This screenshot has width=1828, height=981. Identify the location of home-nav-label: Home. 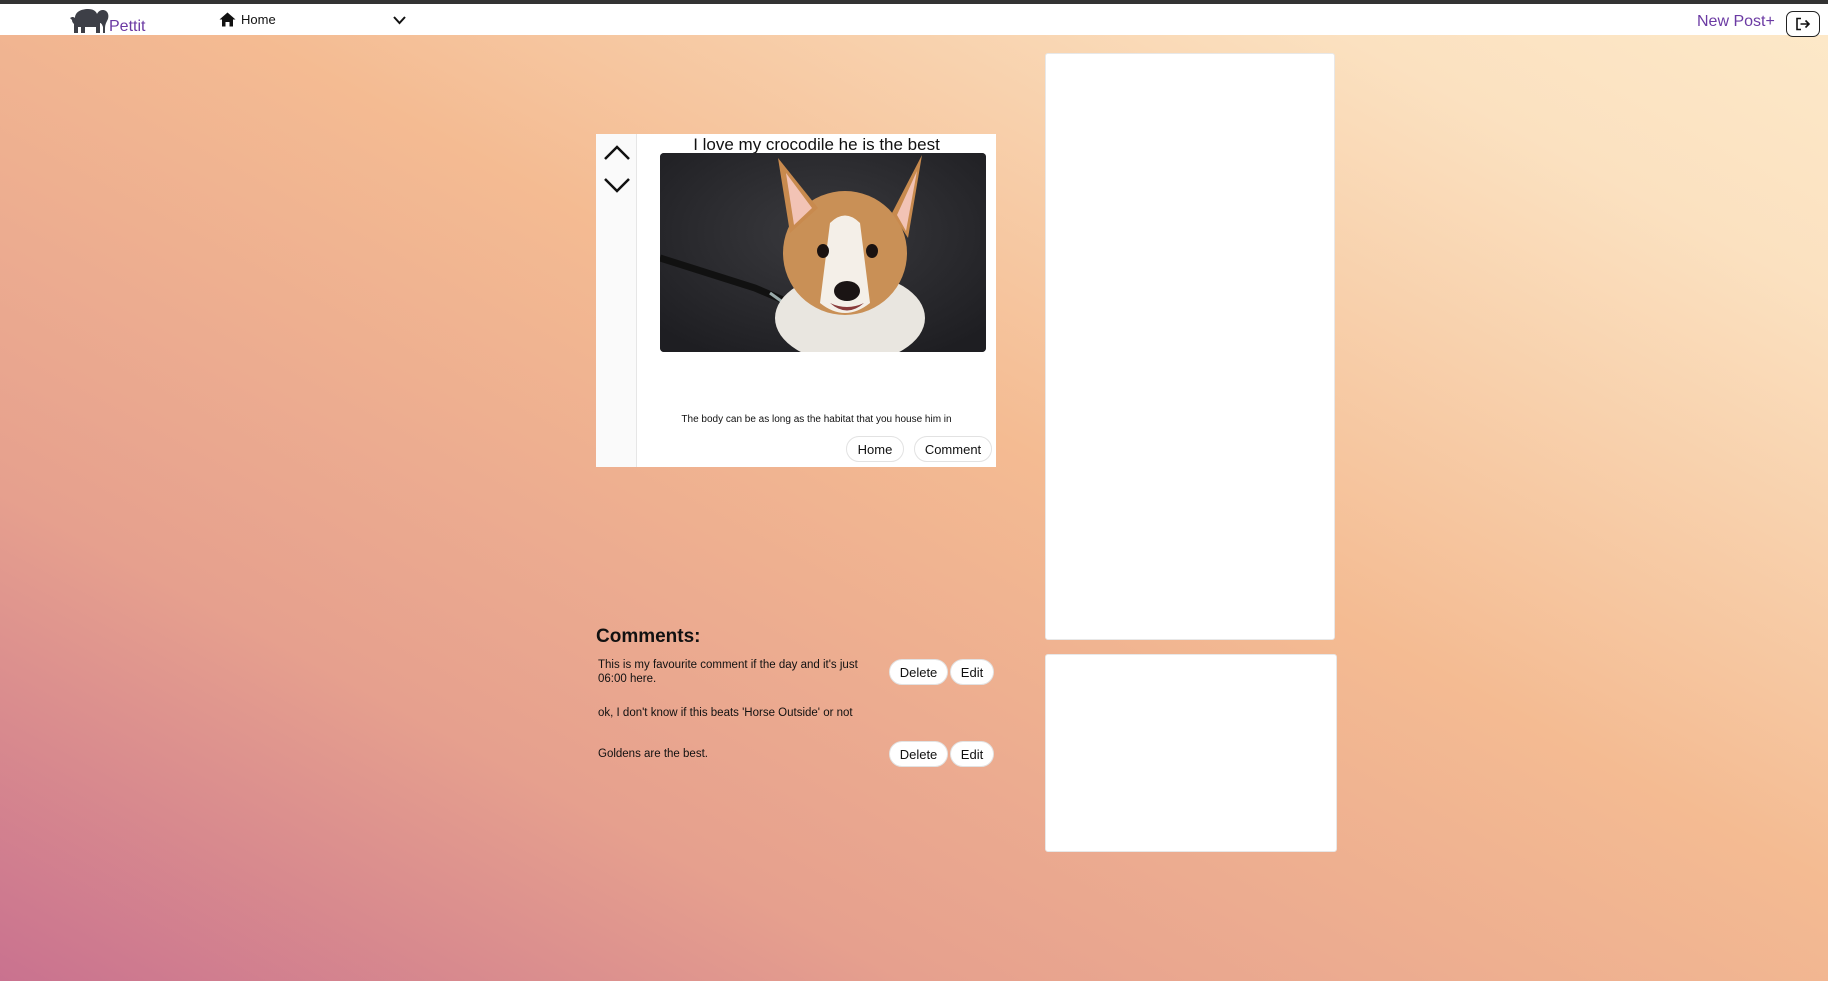
(258, 19).